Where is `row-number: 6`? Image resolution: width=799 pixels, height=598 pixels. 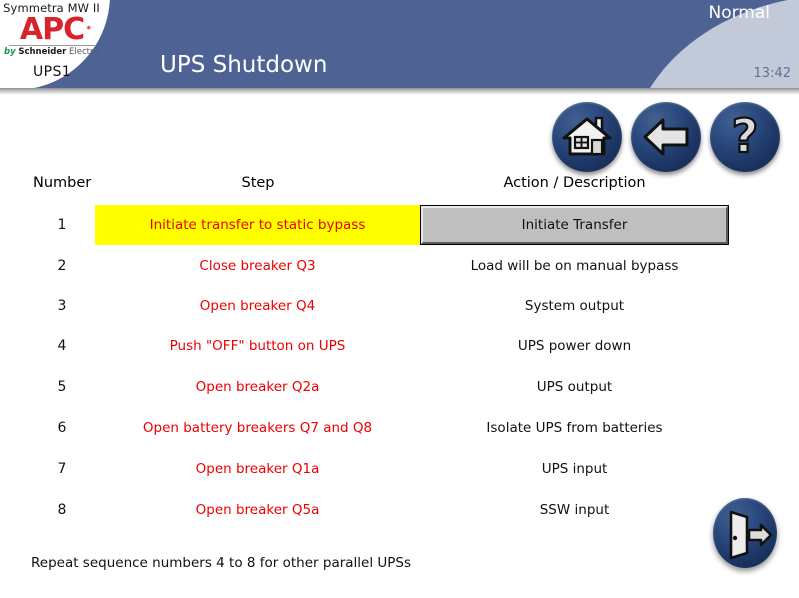 row-number: 6 is located at coordinates (62, 428).